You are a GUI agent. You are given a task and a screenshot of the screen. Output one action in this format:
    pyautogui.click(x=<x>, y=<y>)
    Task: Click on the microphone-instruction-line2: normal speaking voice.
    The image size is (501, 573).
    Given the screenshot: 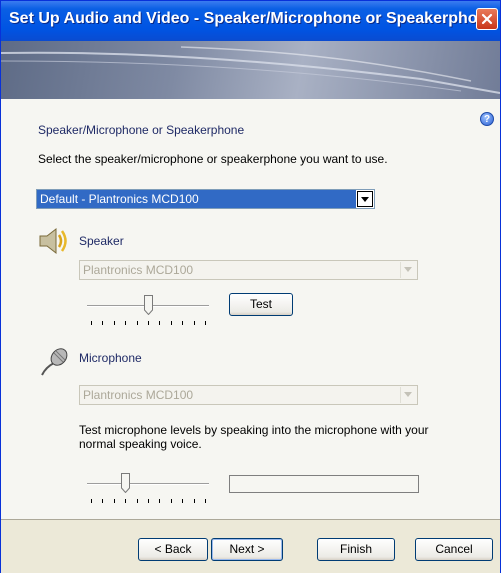 What is the action you would take?
    pyautogui.click(x=140, y=444)
    